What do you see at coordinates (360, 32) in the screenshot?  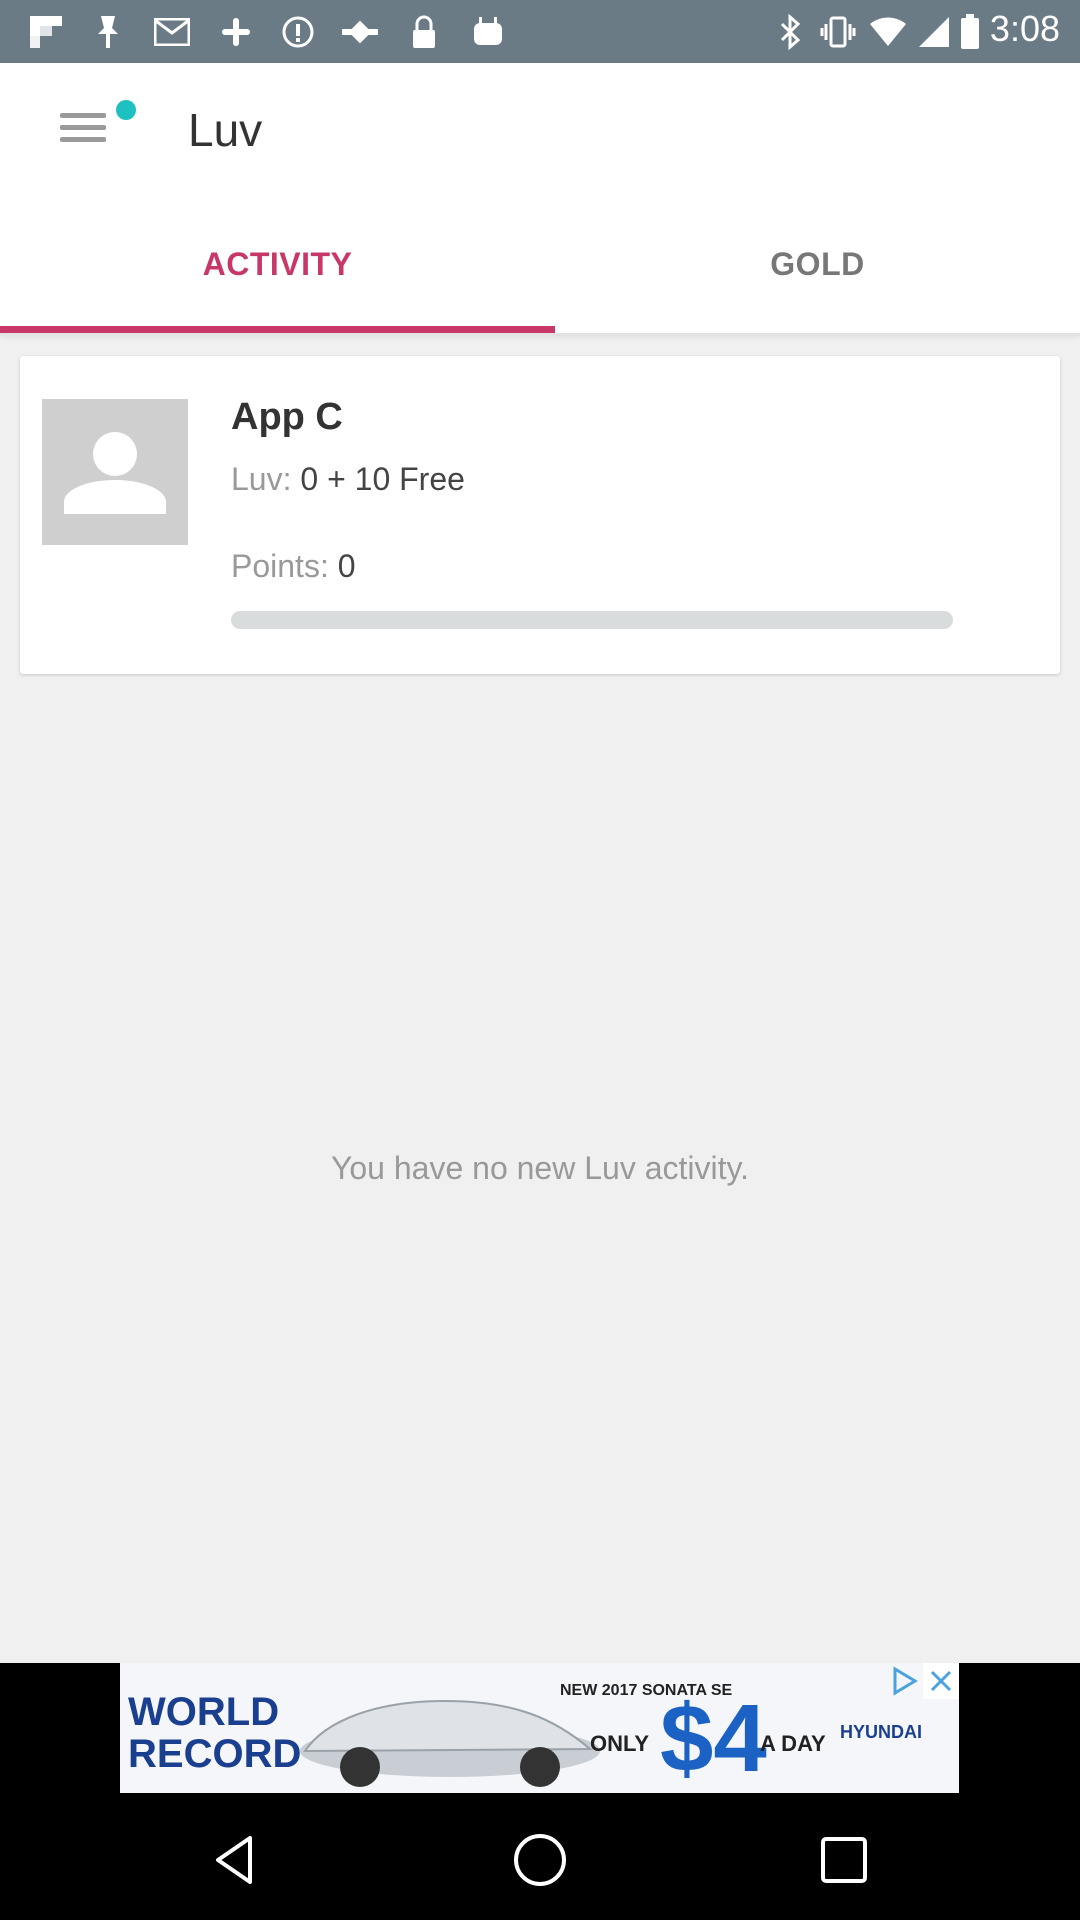 I see `fake-gps-icon` at bounding box center [360, 32].